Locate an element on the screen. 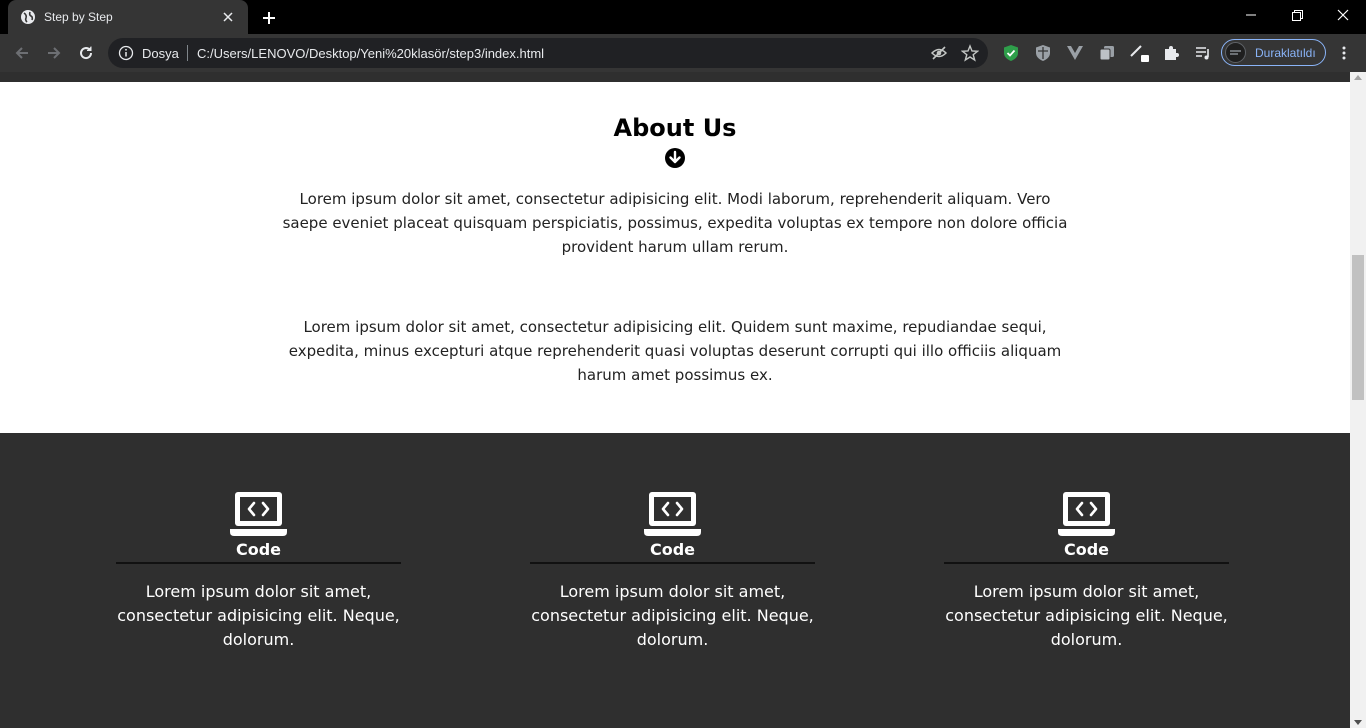 This screenshot has height=728, width=1366. vertical-scrollbar is located at coordinates (1358, 400).